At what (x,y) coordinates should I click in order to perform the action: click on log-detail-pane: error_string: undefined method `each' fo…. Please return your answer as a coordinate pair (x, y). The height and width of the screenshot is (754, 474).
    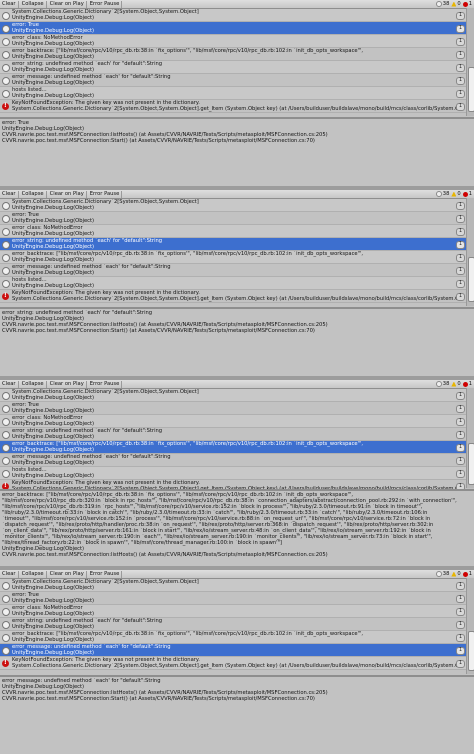
    Looking at the image, I should click on (237, 322).